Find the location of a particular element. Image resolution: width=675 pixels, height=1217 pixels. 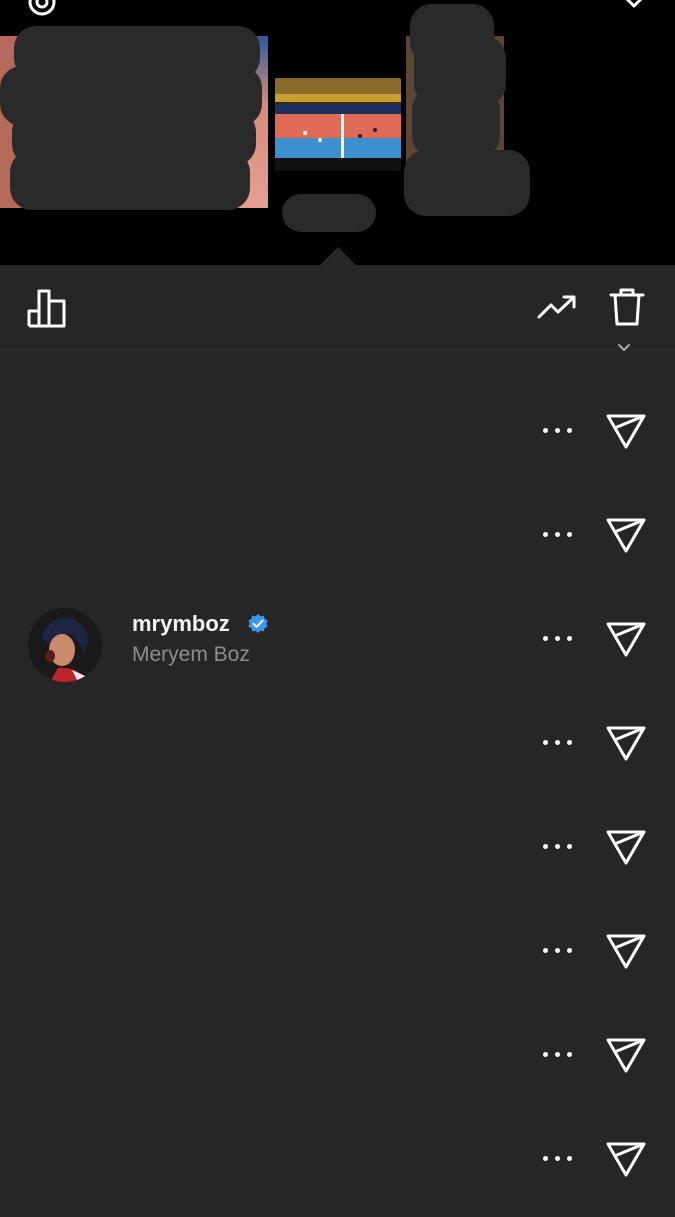

full-name: Meryem Boz is located at coordinates (191, 654).